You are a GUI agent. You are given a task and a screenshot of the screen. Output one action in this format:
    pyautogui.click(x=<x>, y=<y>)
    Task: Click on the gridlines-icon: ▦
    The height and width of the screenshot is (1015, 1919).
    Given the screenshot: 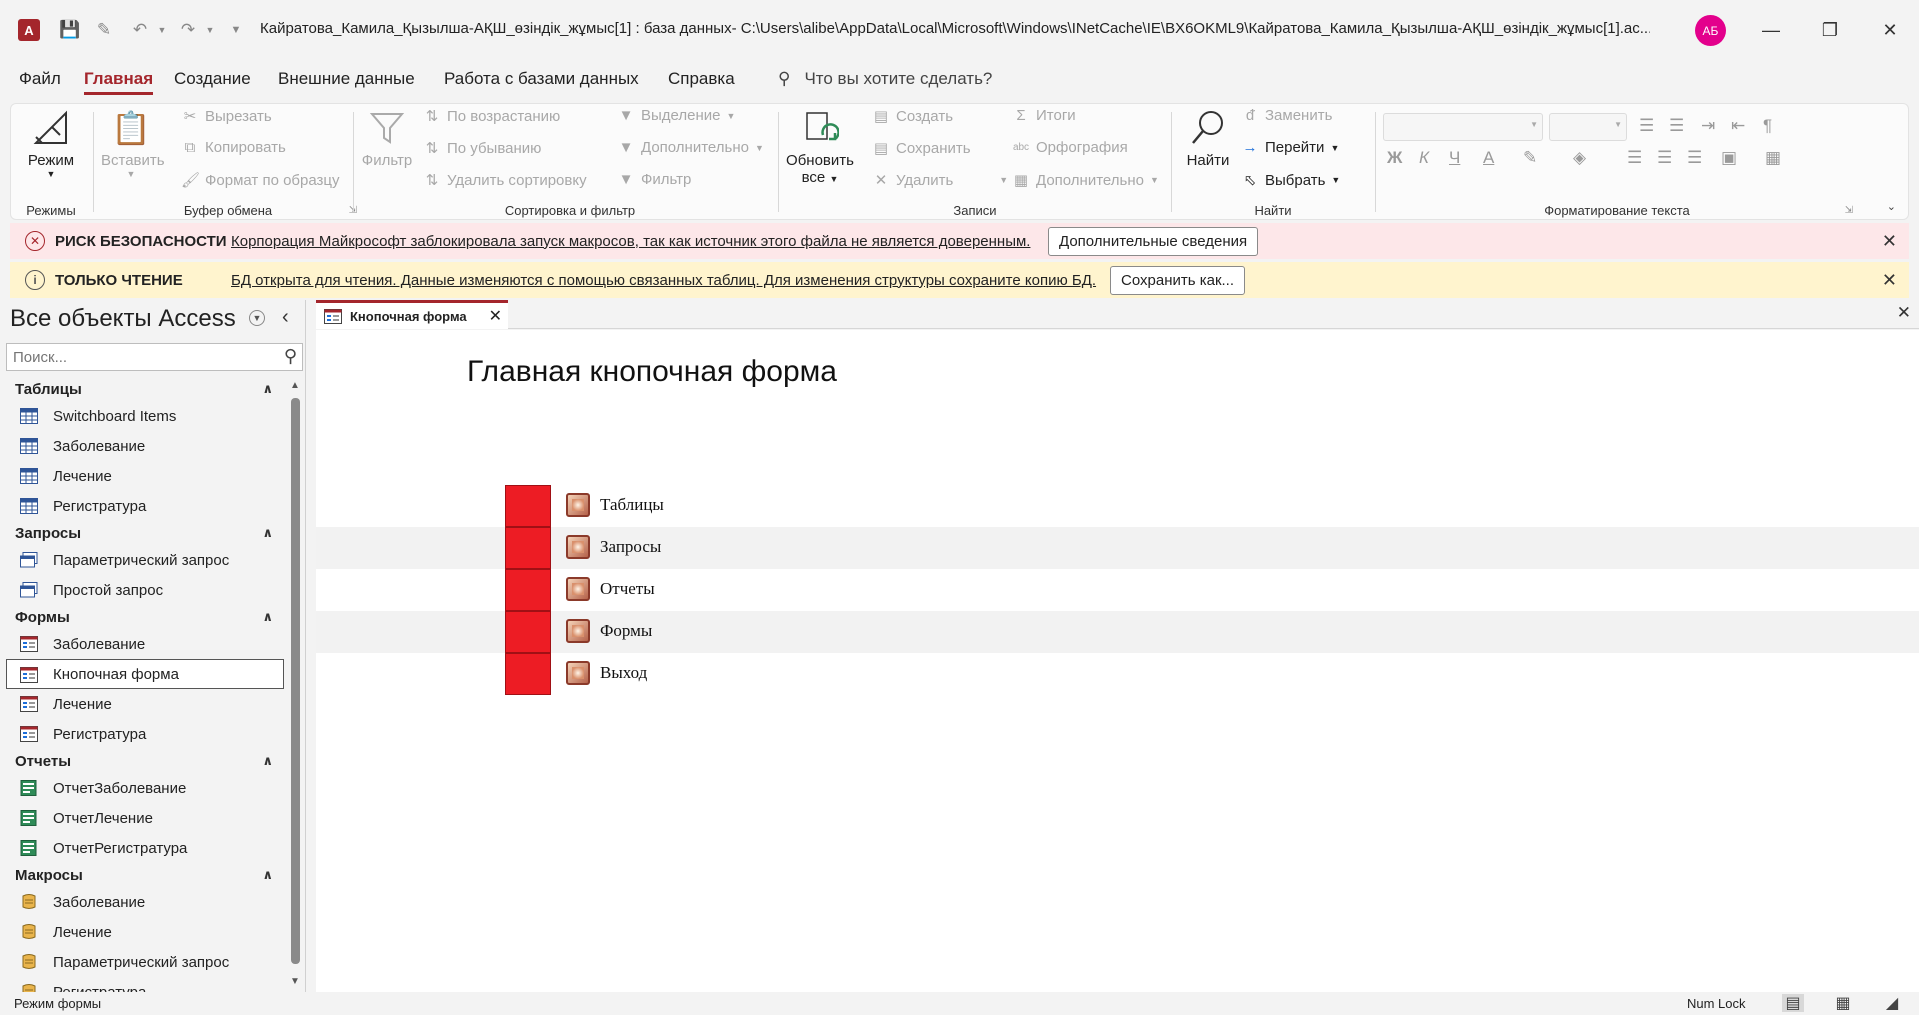 What is the action you would take?
    pyautogui.click(x=1773, y=158)
    